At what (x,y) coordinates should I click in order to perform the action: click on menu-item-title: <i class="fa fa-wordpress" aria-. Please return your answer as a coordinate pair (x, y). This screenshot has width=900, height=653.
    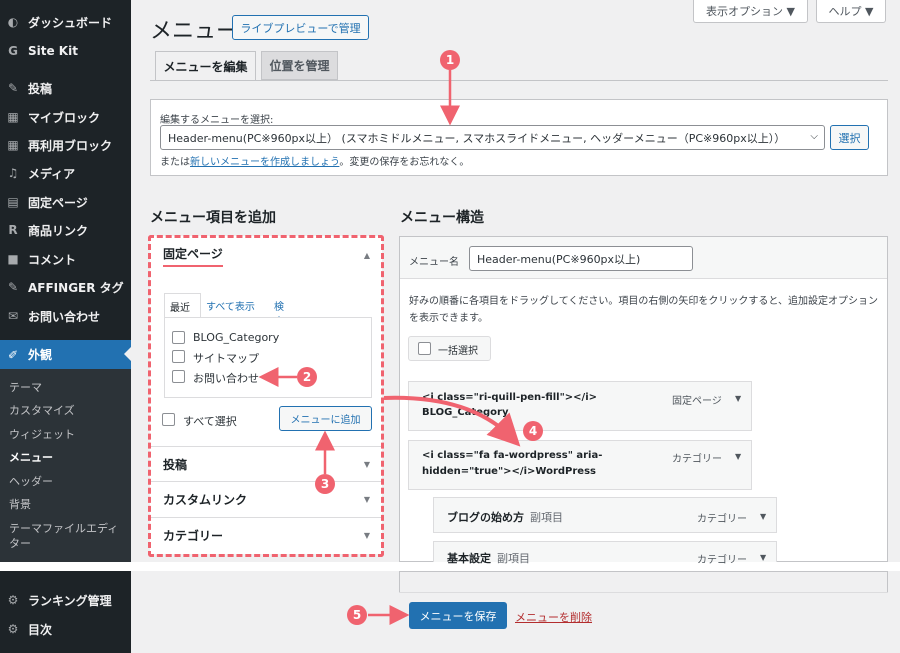
    Looking at the image, I should click on (512, 455).